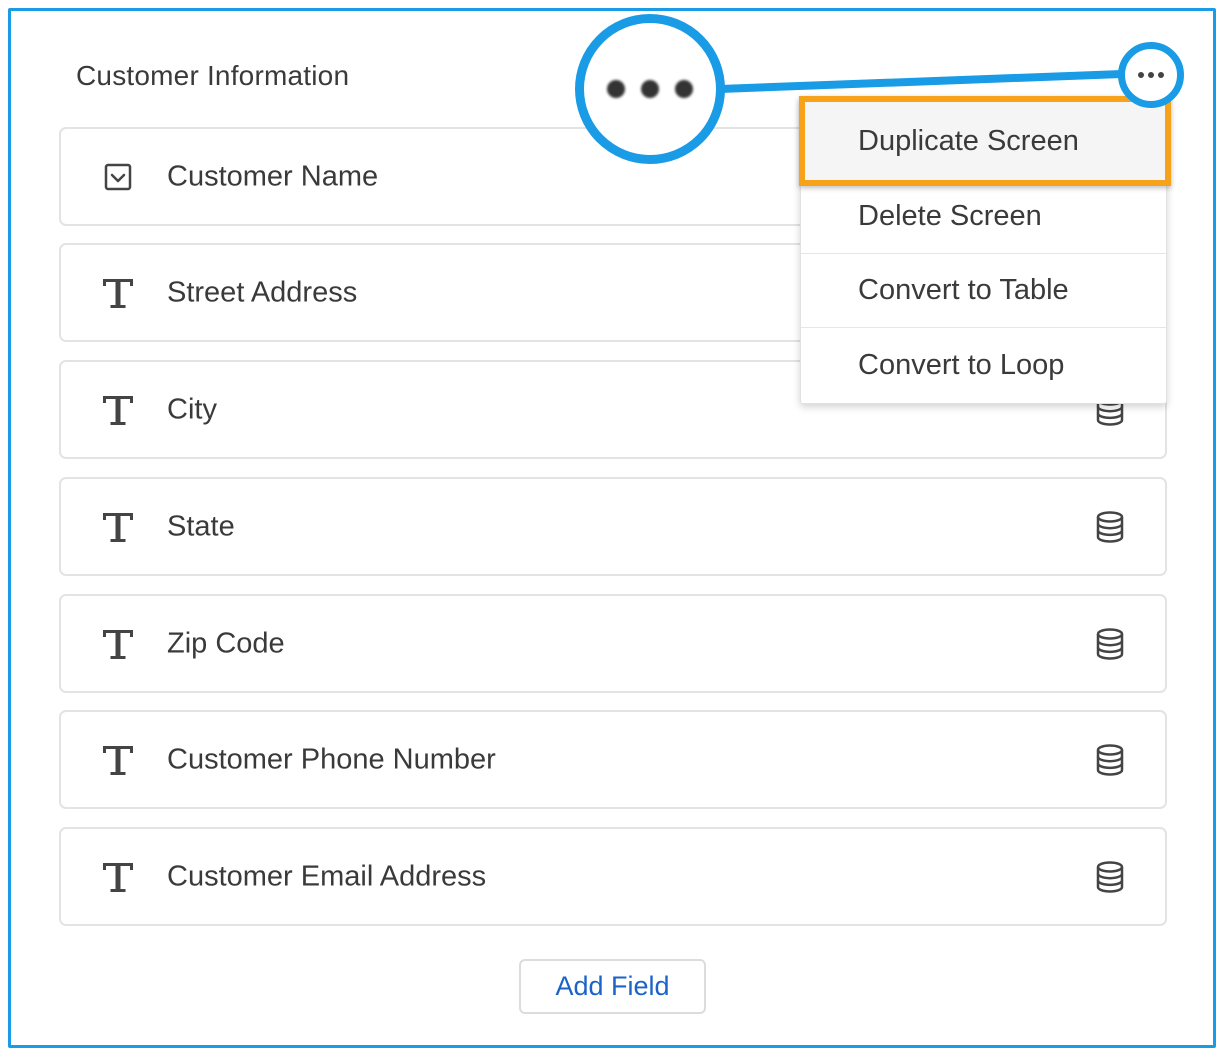 This screenshot has width=1224, height=1056. Describe the element at coordinates (201, 526) in the screenshot. I see `field-label: State` at that location.